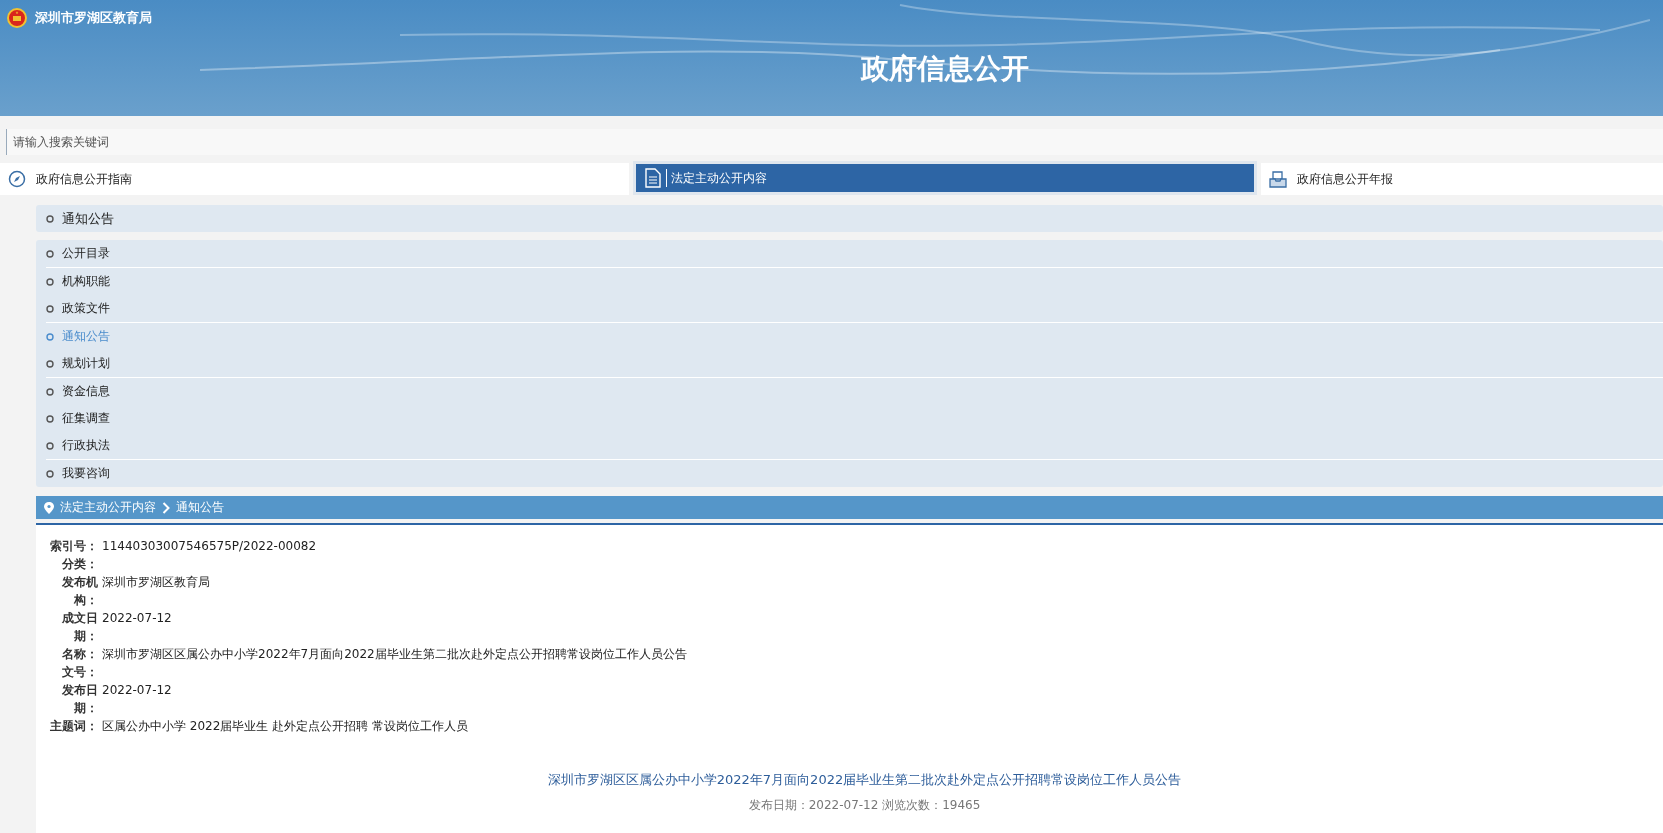  What do you see at coordinates (79, 591) in the screenshot?
I see `field-label: 发布机构：` at bounding box center [79, 591].